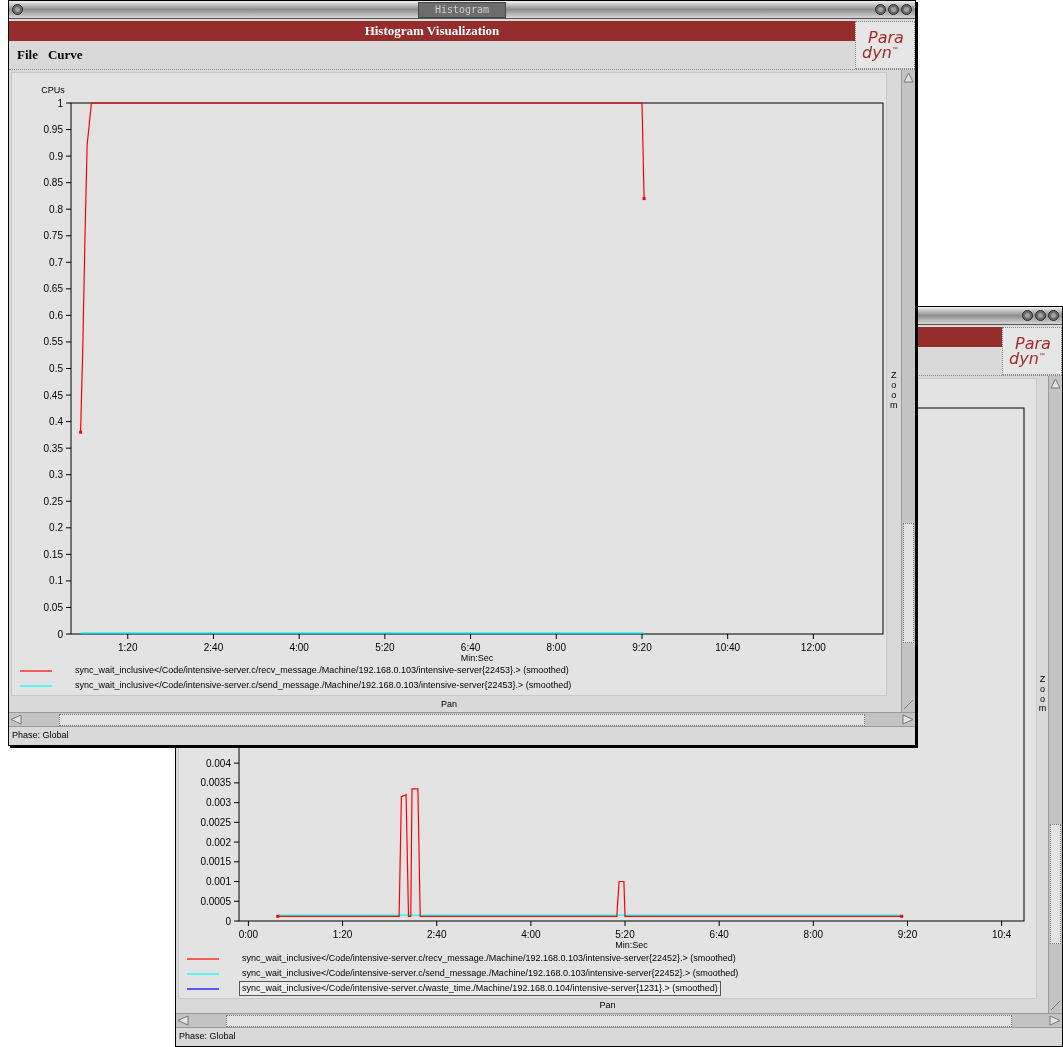 This screenshot has height=1047, width=1063. What do you see at coordinates (56, 209) in the screenshot?
I see `tick-label: 0.8` at bounding box center [56, 209].